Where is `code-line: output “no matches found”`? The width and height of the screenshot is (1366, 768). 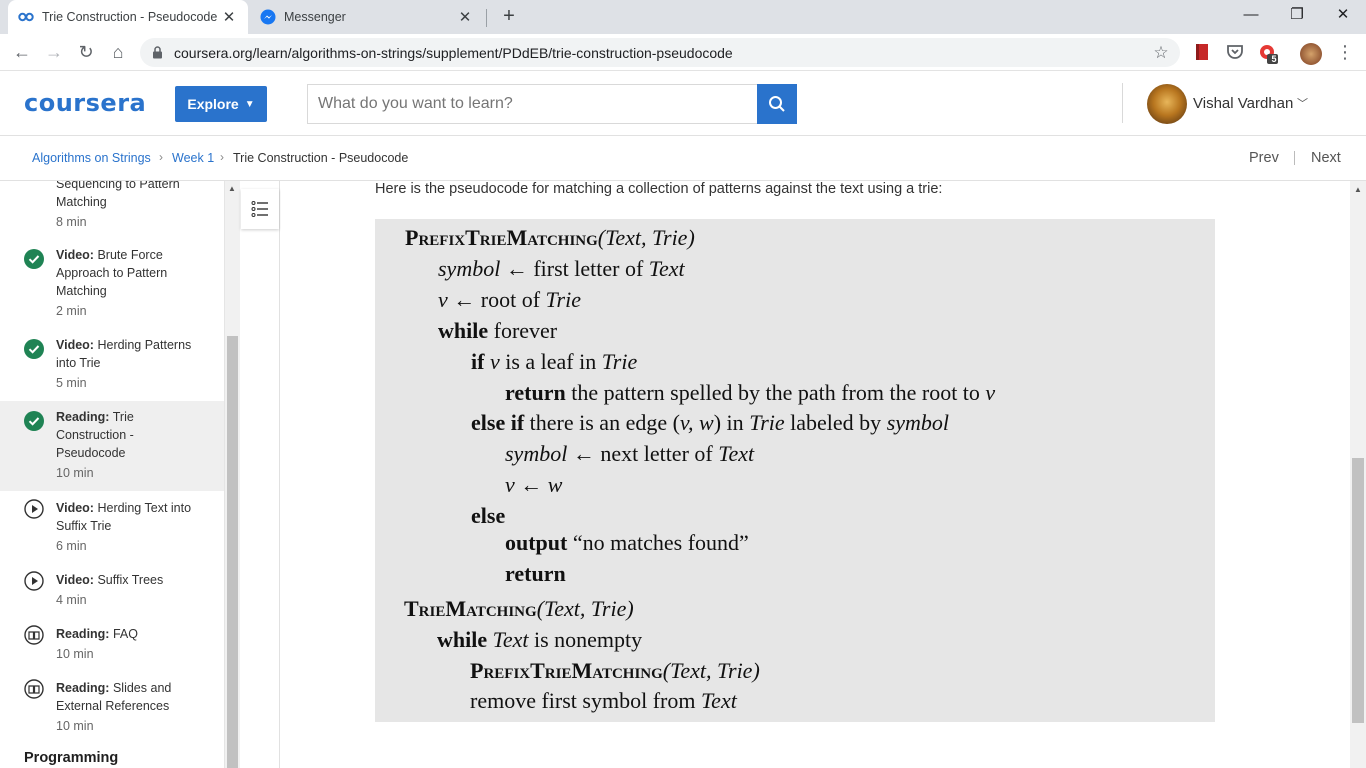 code-line: output “no matches found” is located at coordinates (627, 542).